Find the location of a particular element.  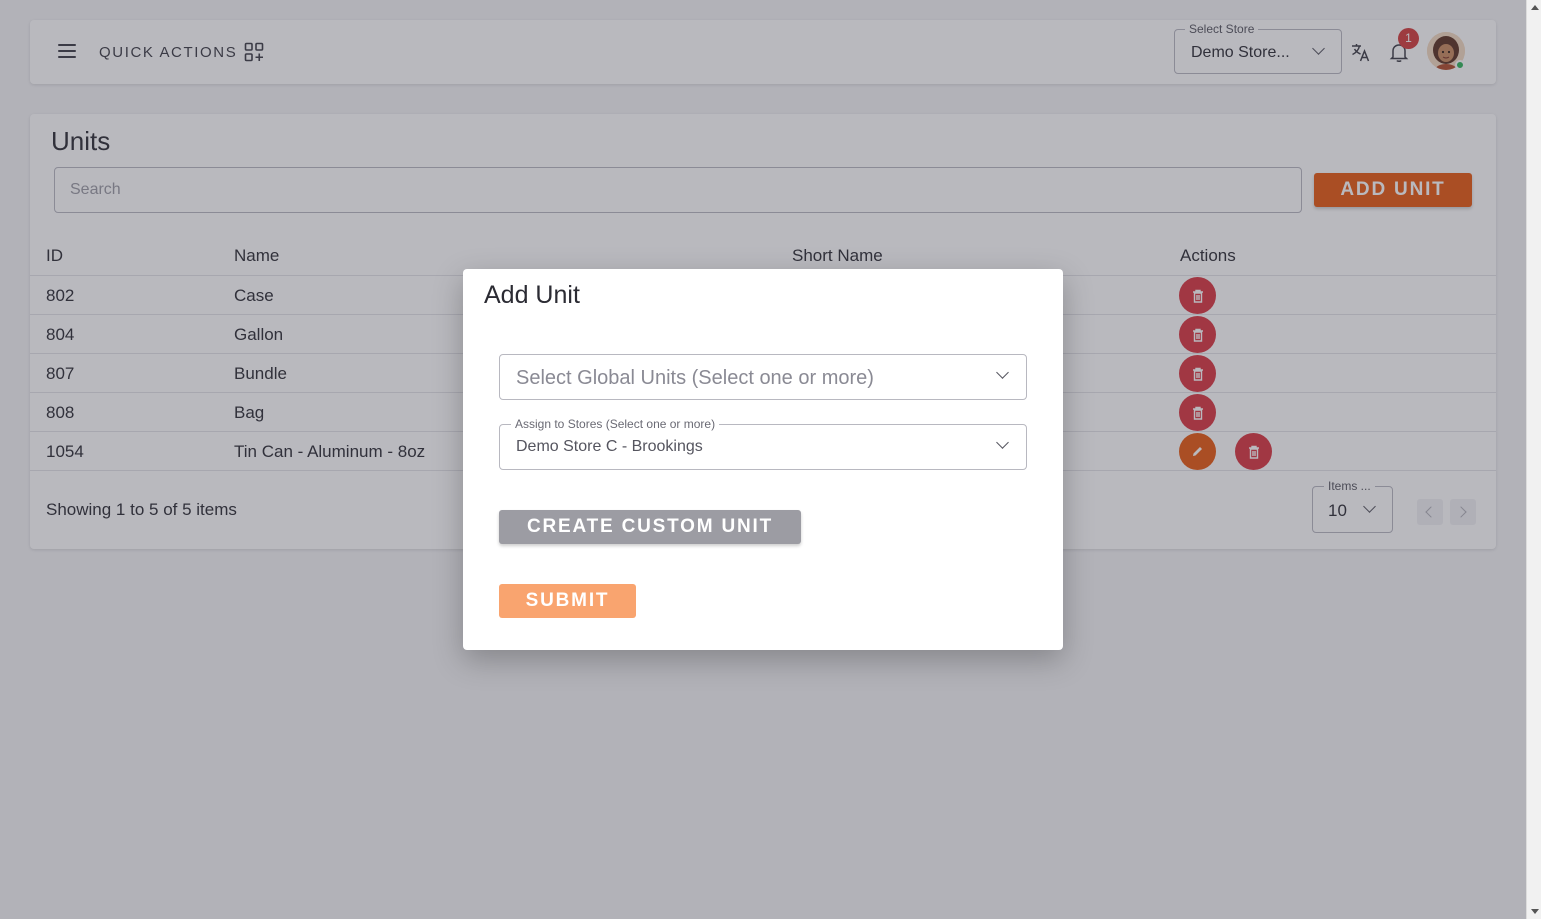

submit-button: SUBMIT is located at coordinates (567, 601).